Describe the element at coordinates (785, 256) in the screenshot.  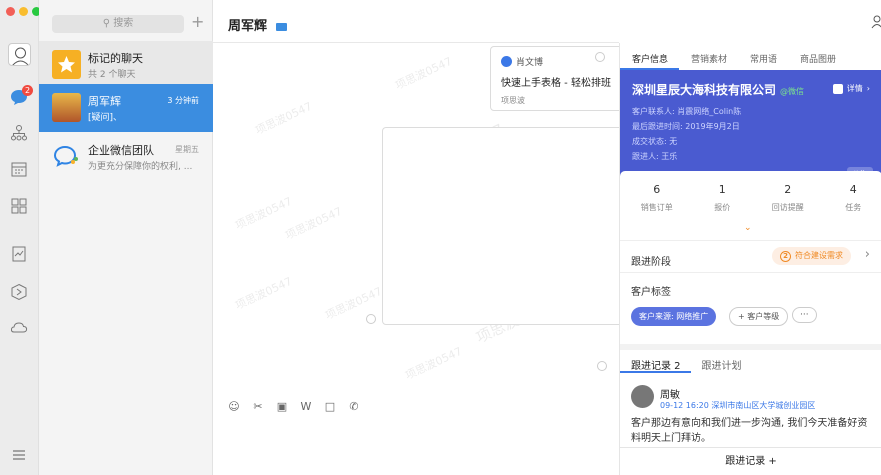
I see `stage-number: 2` at that location.